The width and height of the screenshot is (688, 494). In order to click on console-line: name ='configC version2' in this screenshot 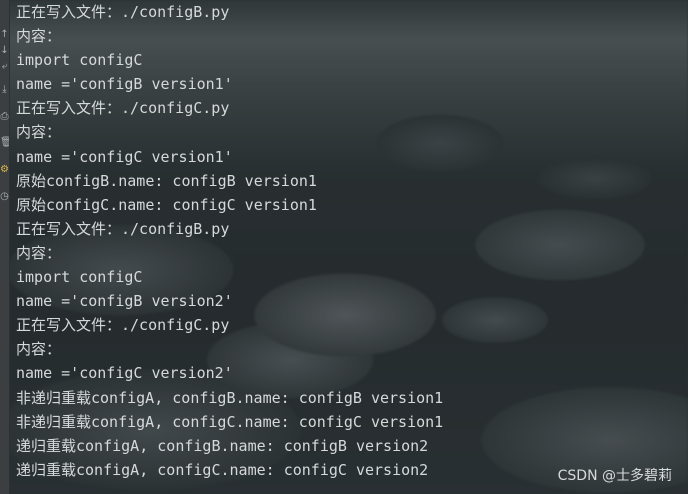, I will do `click(124, 373)`.